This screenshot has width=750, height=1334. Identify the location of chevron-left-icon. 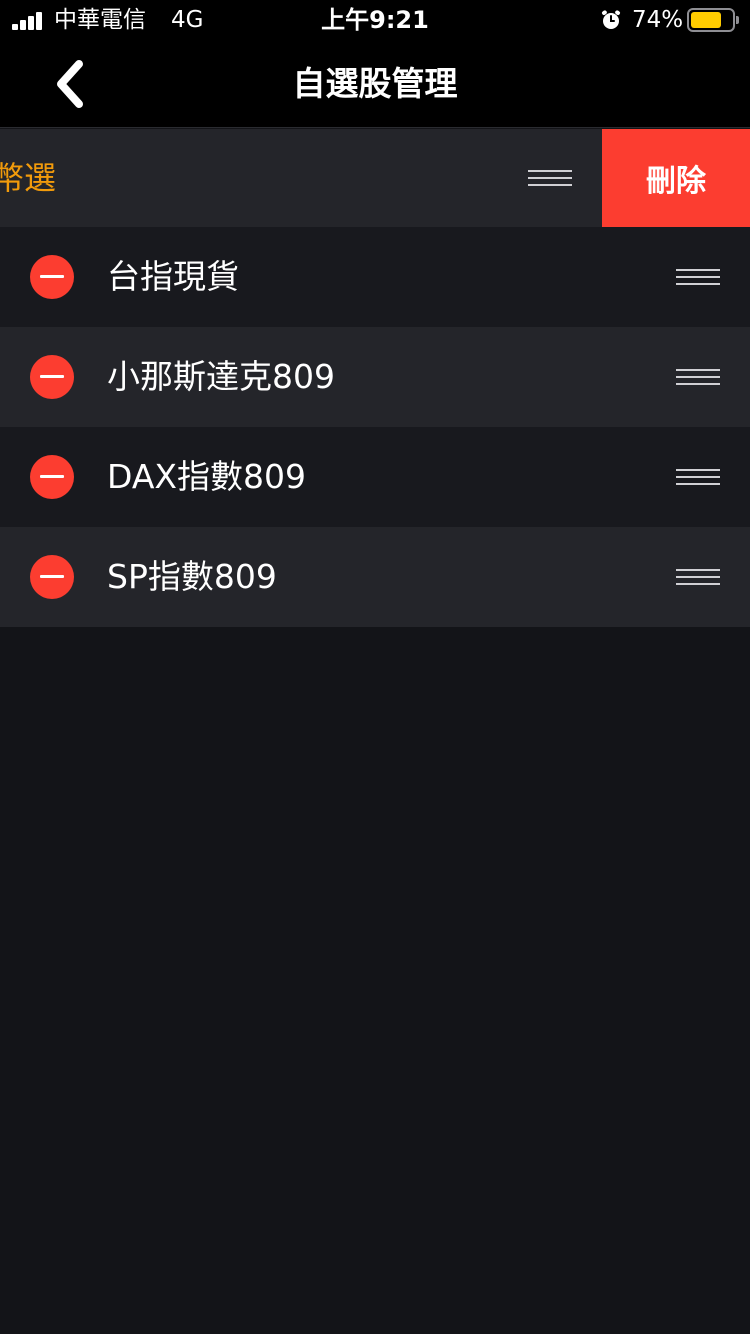
(70, 84).